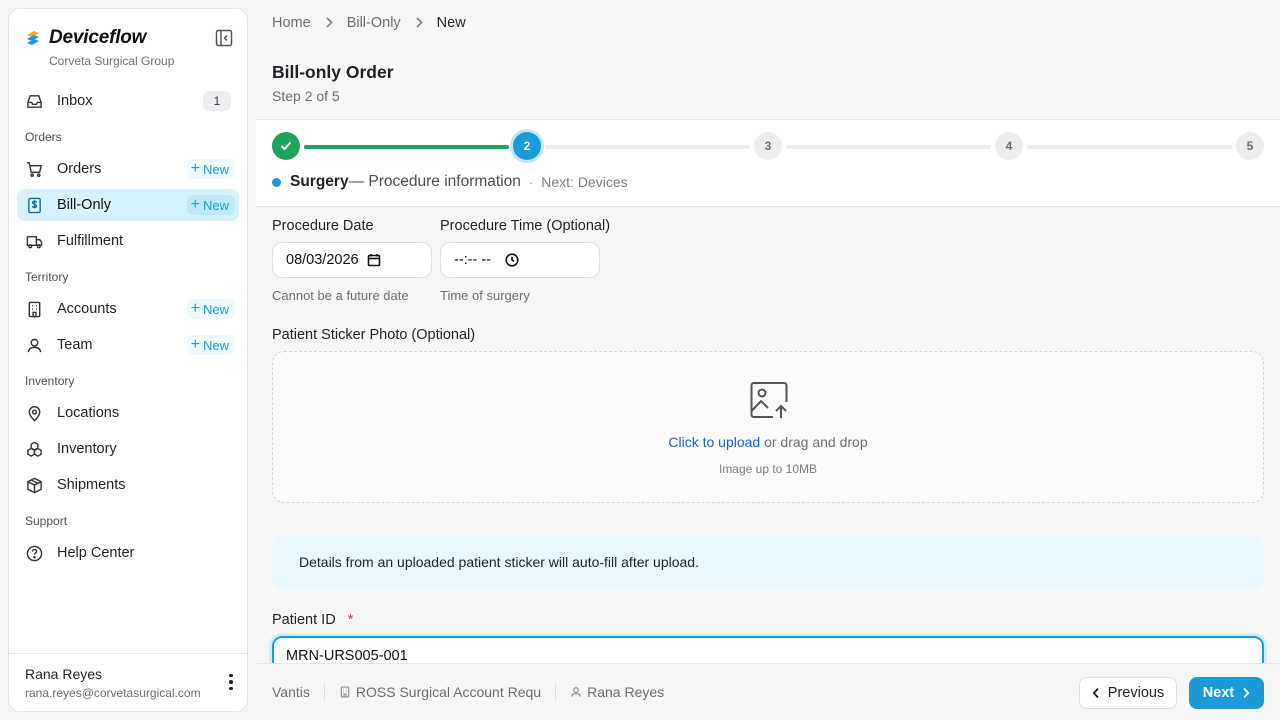  Describe the element at coordinates (34, 241) in the screenshot. I see `truck-icon` at that location.